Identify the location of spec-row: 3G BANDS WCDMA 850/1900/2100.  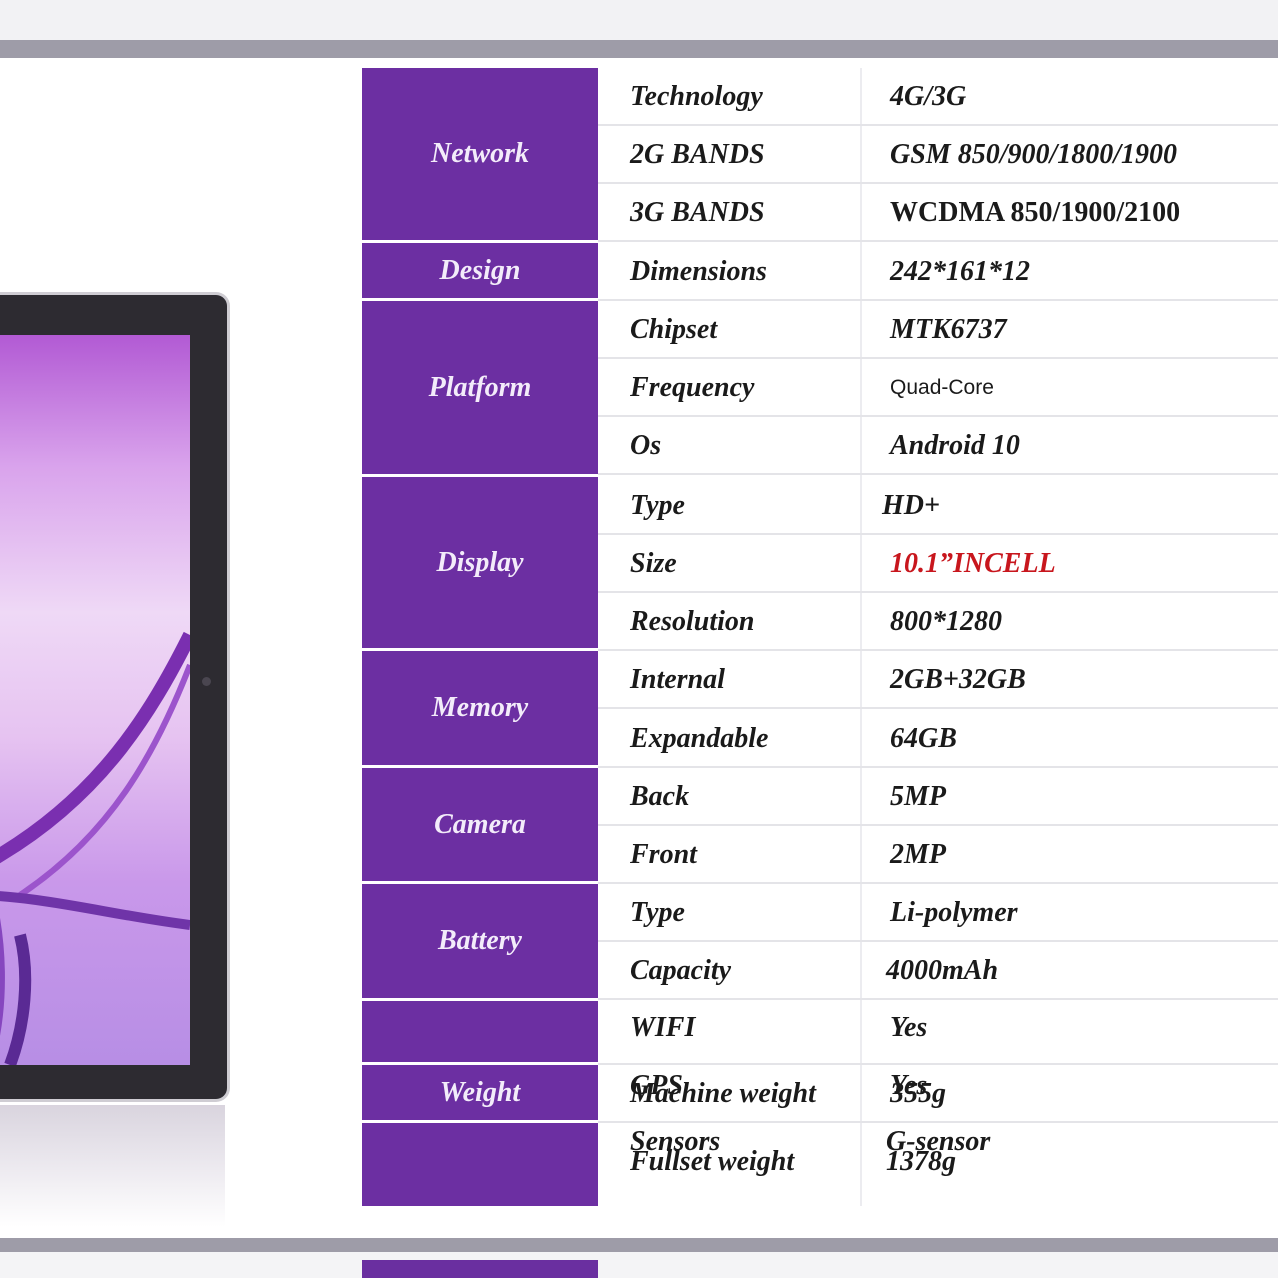
(938, 213).